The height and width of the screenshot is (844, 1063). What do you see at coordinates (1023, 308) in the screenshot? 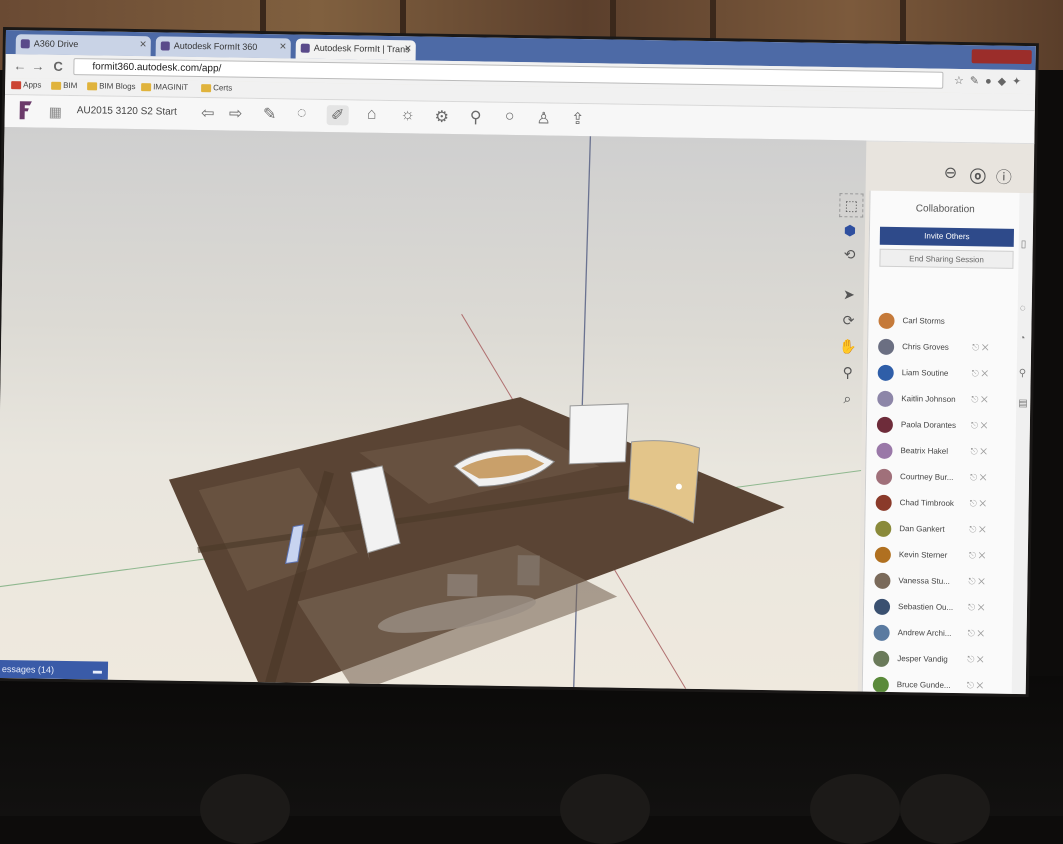
I see `panel-icon: ◌` at bounding box center [1023, 308].